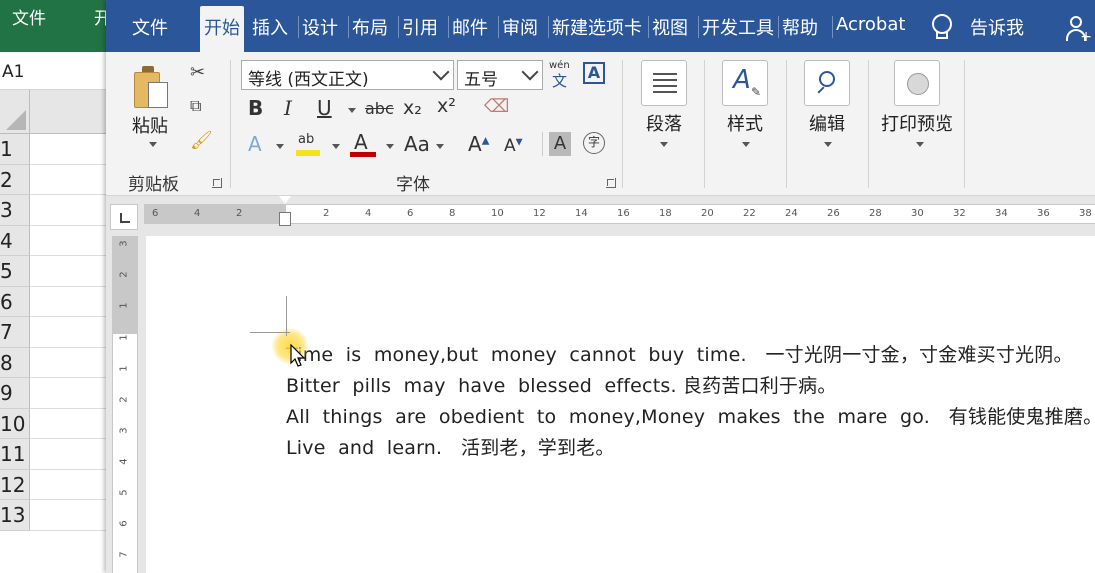 The image size is (1095, 573). Describe the element at coordinates (827, 83) in the screenshot. I see `editing-search-icon` at that location.